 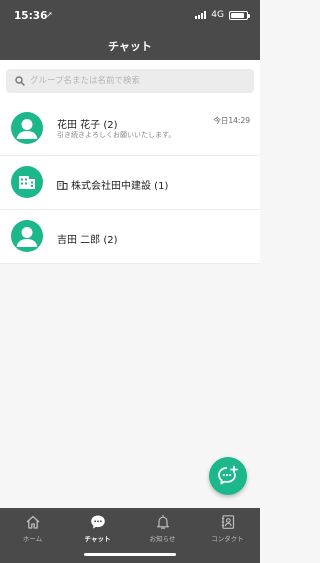 I want to click on building-icon, so click(x=27, y=182).